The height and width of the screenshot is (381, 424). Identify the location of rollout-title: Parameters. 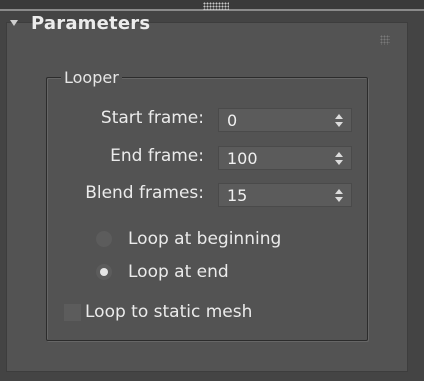
(91, 23).